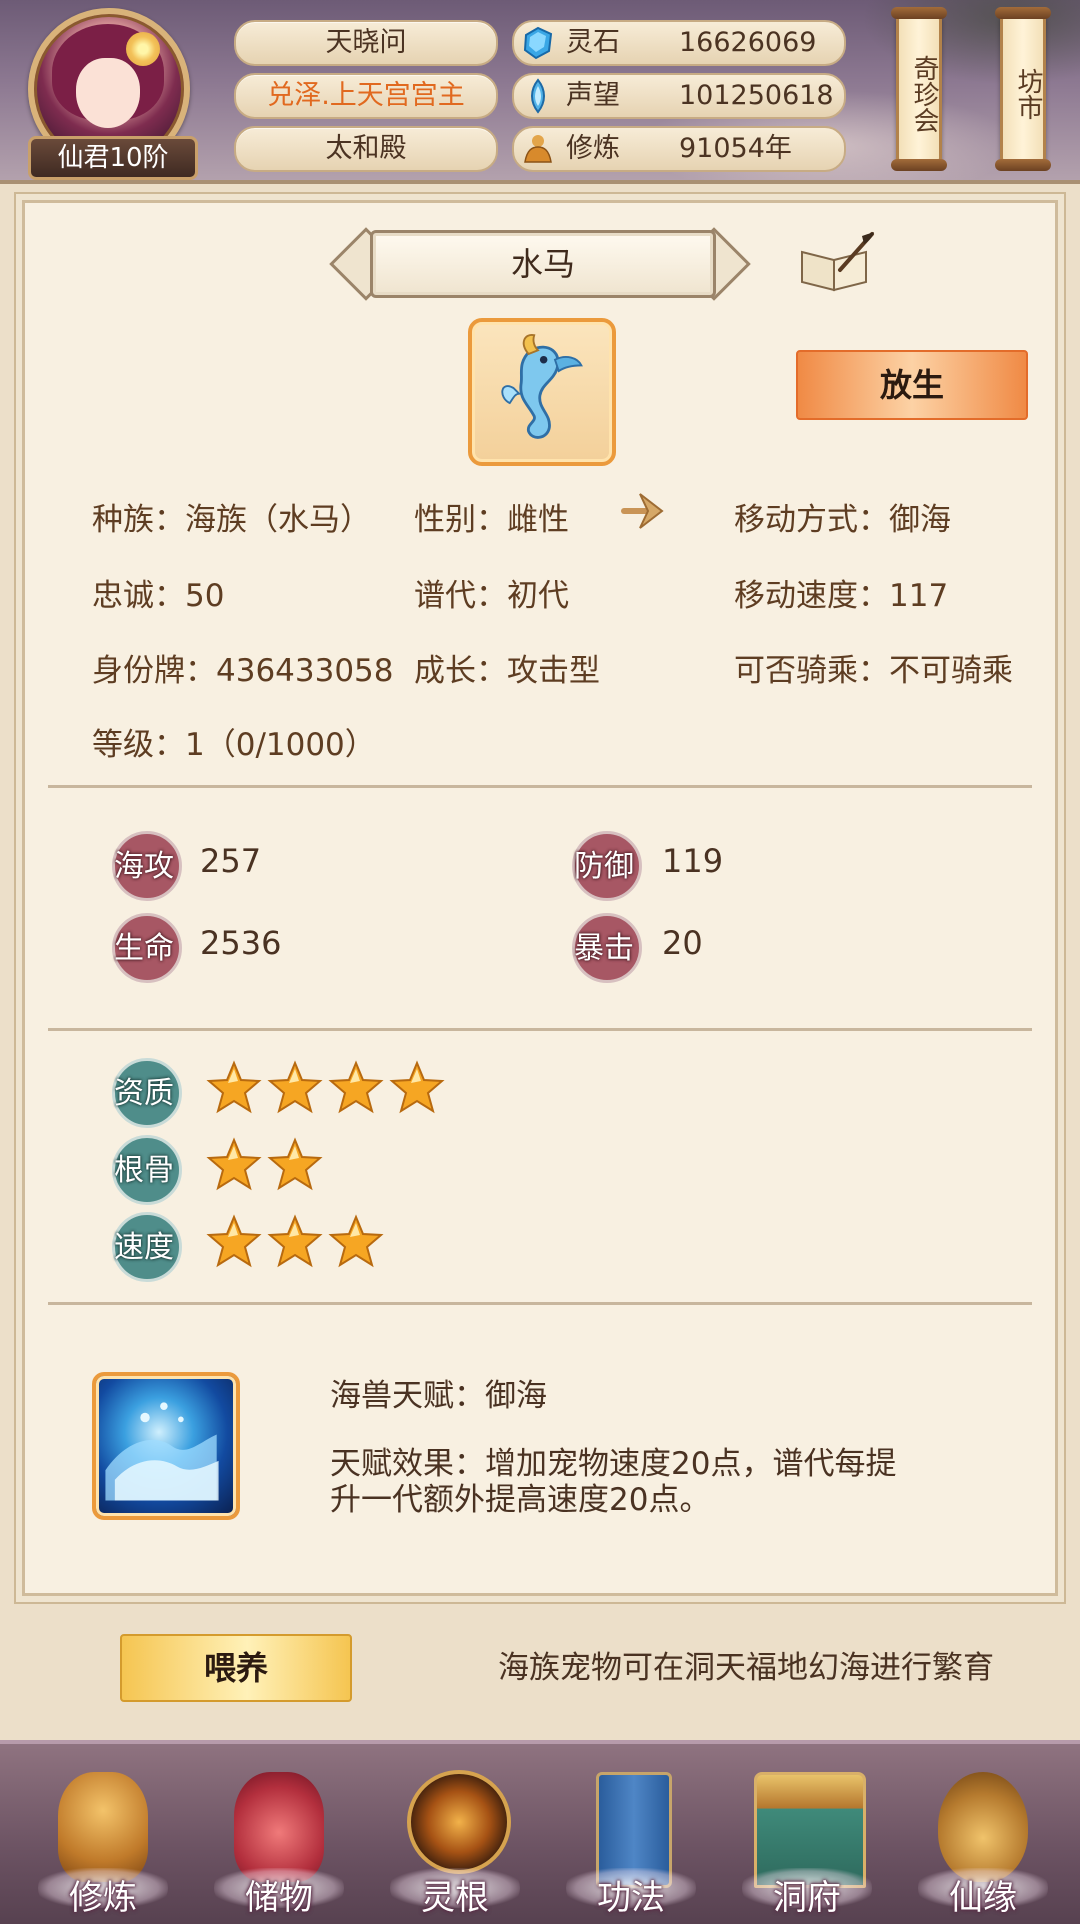  I want to click on nav-cave-mansion: 洞府, so click(807, 1834).